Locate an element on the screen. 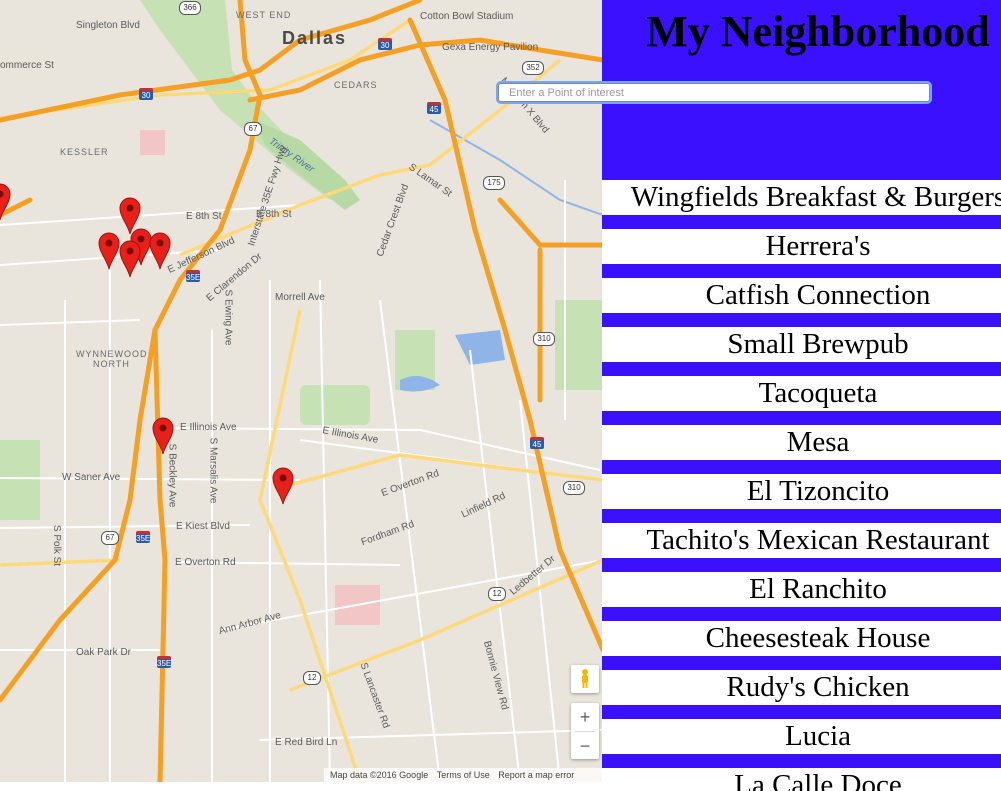  map-label: S Marsalis Ave is located at coordinates (213, 470).